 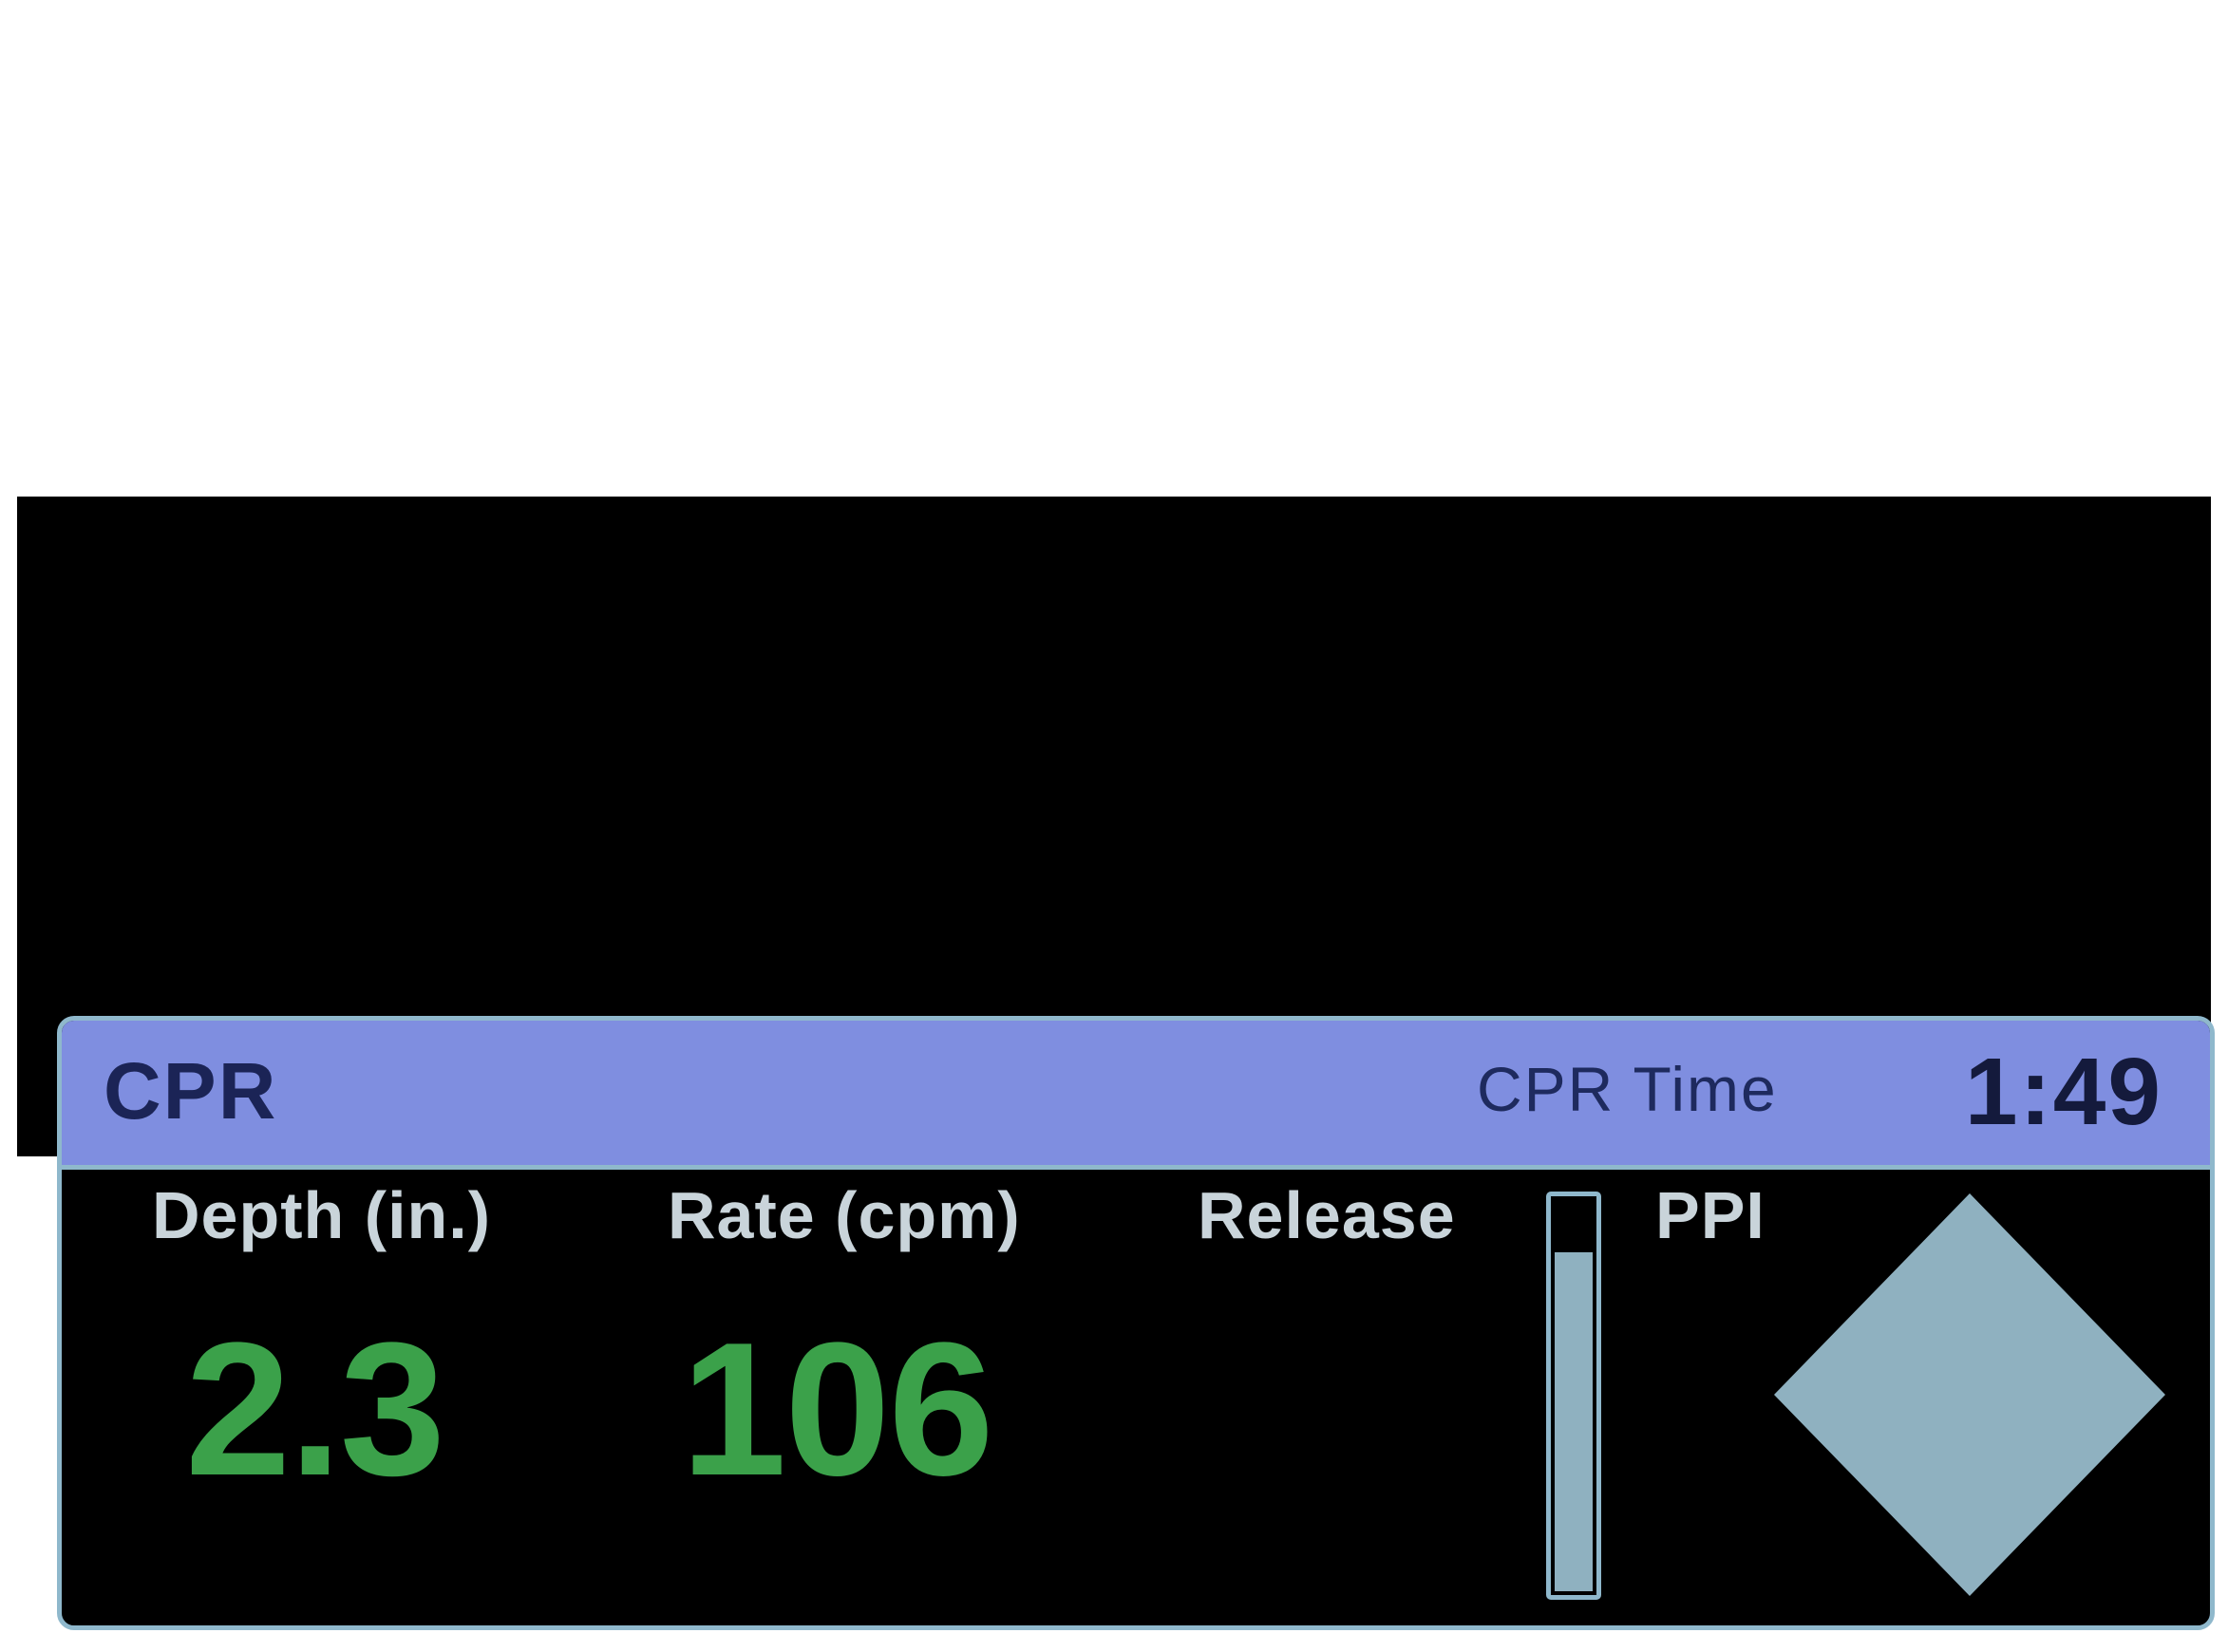 I want to click on cpr-time-value: 1:49, so click(x=2063, y=1092).